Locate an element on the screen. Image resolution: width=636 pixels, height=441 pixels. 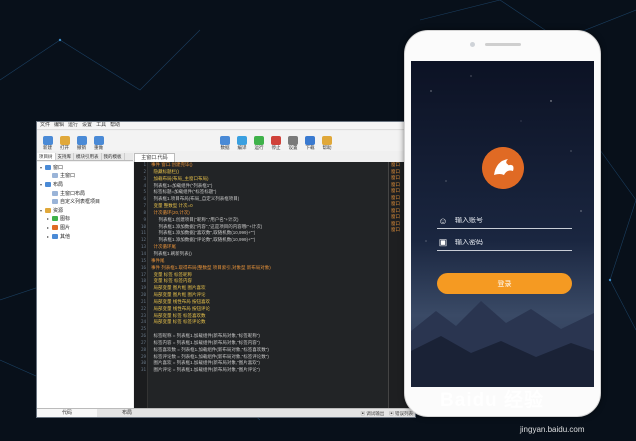
code-line: 图片评论 = 列表框1.加载组件(新布局对象,"图片评论") is located at coordinates (269, 370).